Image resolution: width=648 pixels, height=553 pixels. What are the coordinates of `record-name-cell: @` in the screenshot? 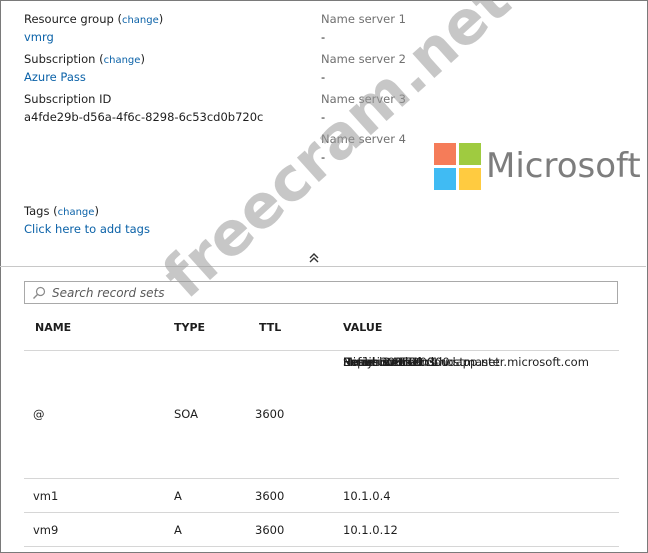 It's located at (39, 414).